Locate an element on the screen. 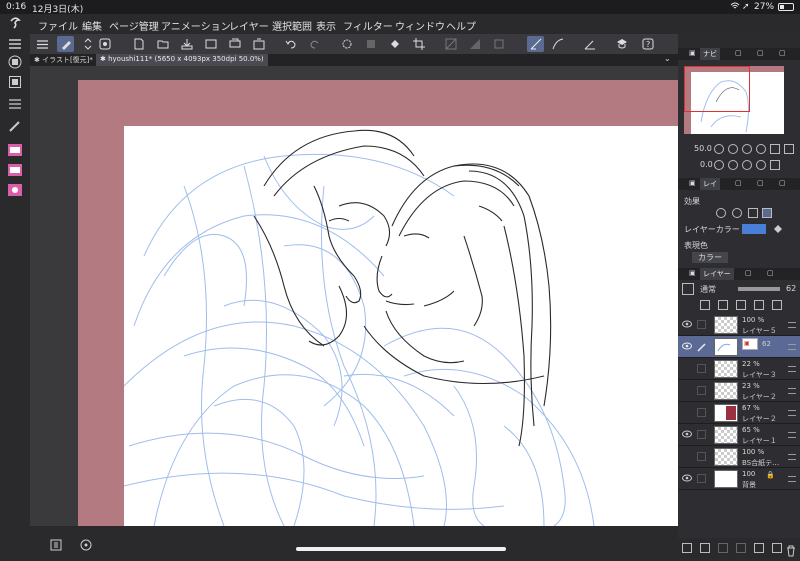 Image resolution: width=800 pixels, height=561 pixels. navigator-tab-icon: ▣ is located at coordinates (692, 54).